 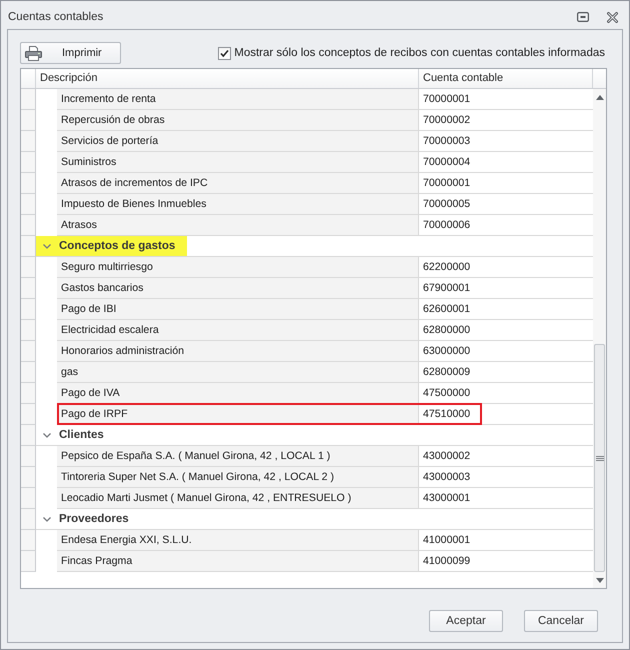 What do you see at coordinates (238, 330) in the screenshot?
I see `table-cell: Electricidad escalera` at bounding box center [238, 330].